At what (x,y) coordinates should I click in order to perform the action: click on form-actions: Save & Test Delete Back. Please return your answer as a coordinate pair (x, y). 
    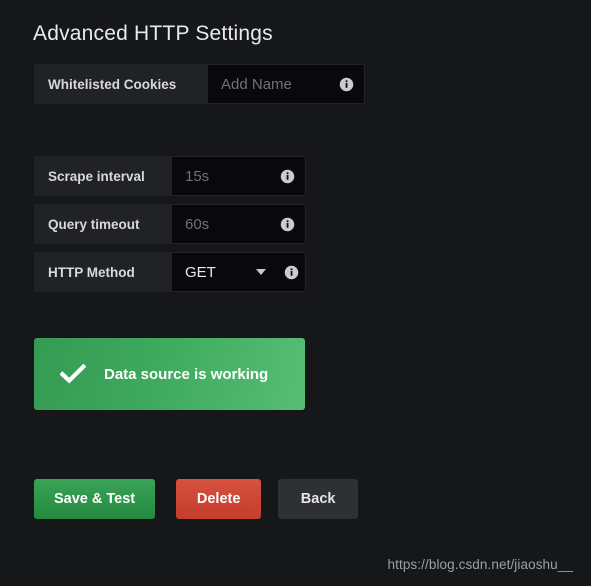
    Looking at the image, I should click on (196, 499).